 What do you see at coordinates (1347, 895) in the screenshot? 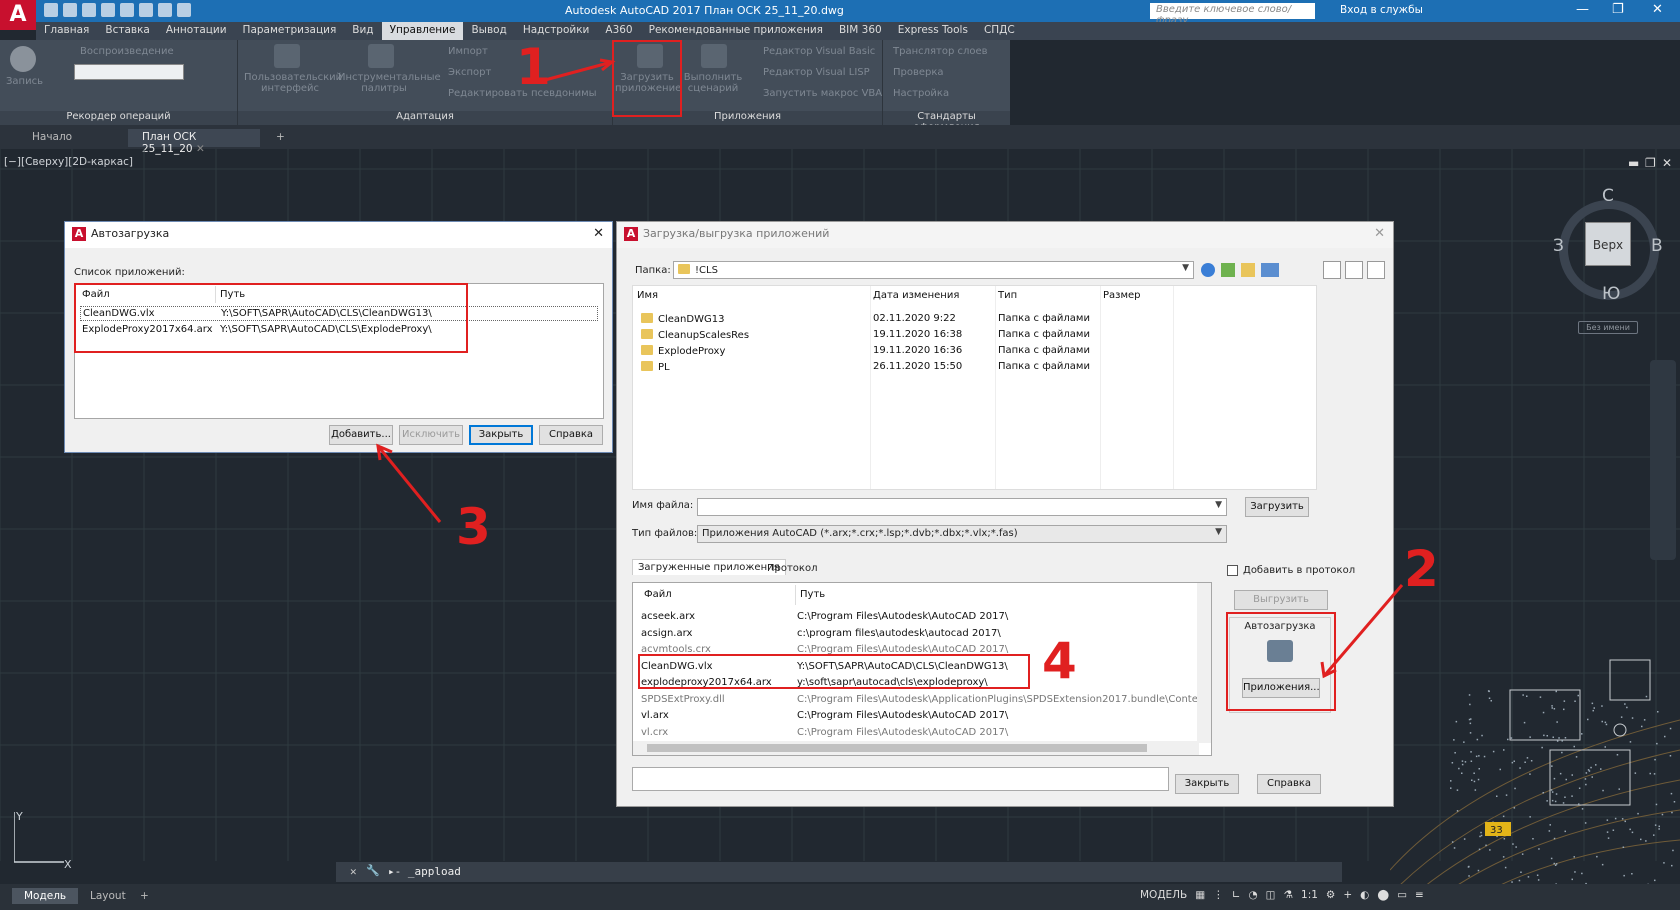
I see `plus-icon: +` at bounding box center [1347, 895].